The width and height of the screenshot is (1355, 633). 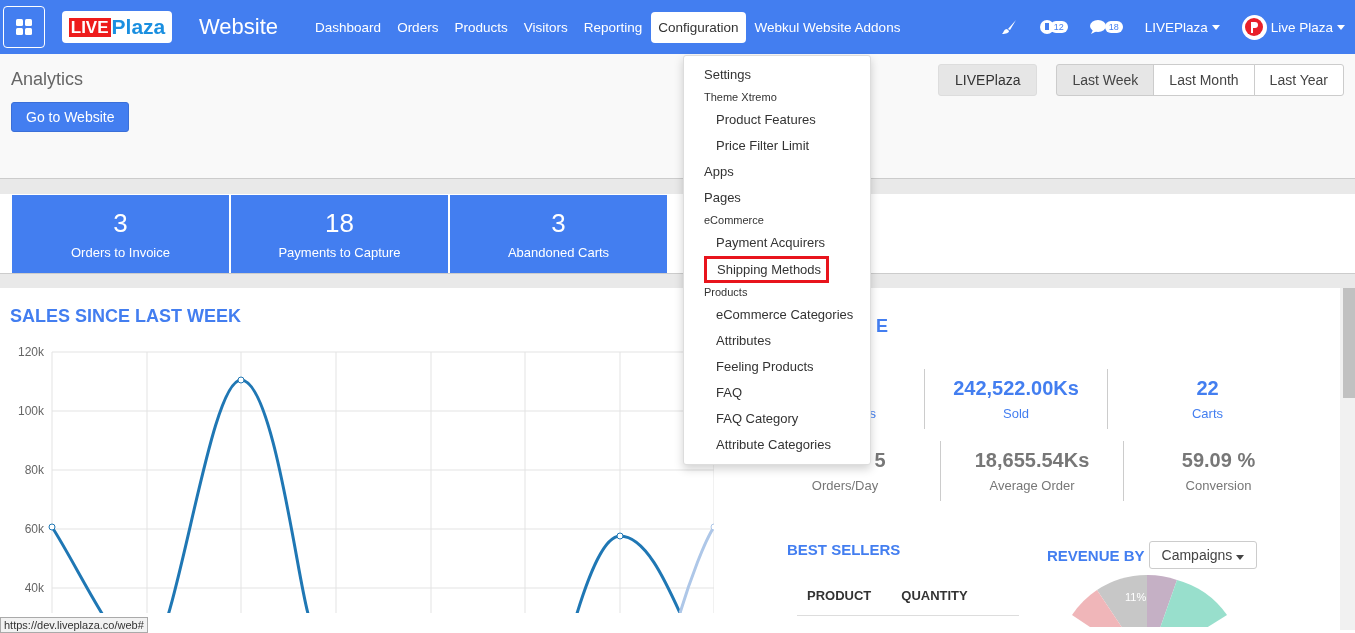 What do you see at coordinates (880, 460) in the screenshot?
I see `stat-value: 5` at bounding box center [880, 460].